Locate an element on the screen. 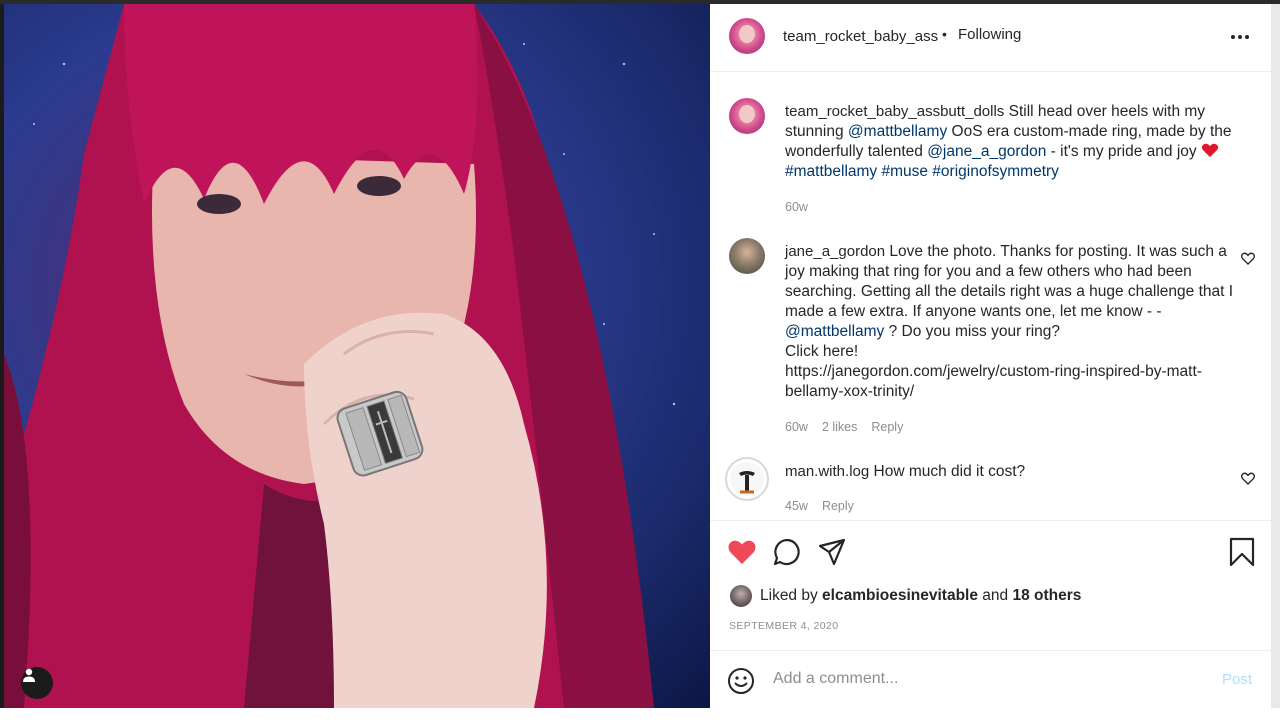  comment-likes: 2 likes is located at coordinates (839, 427).